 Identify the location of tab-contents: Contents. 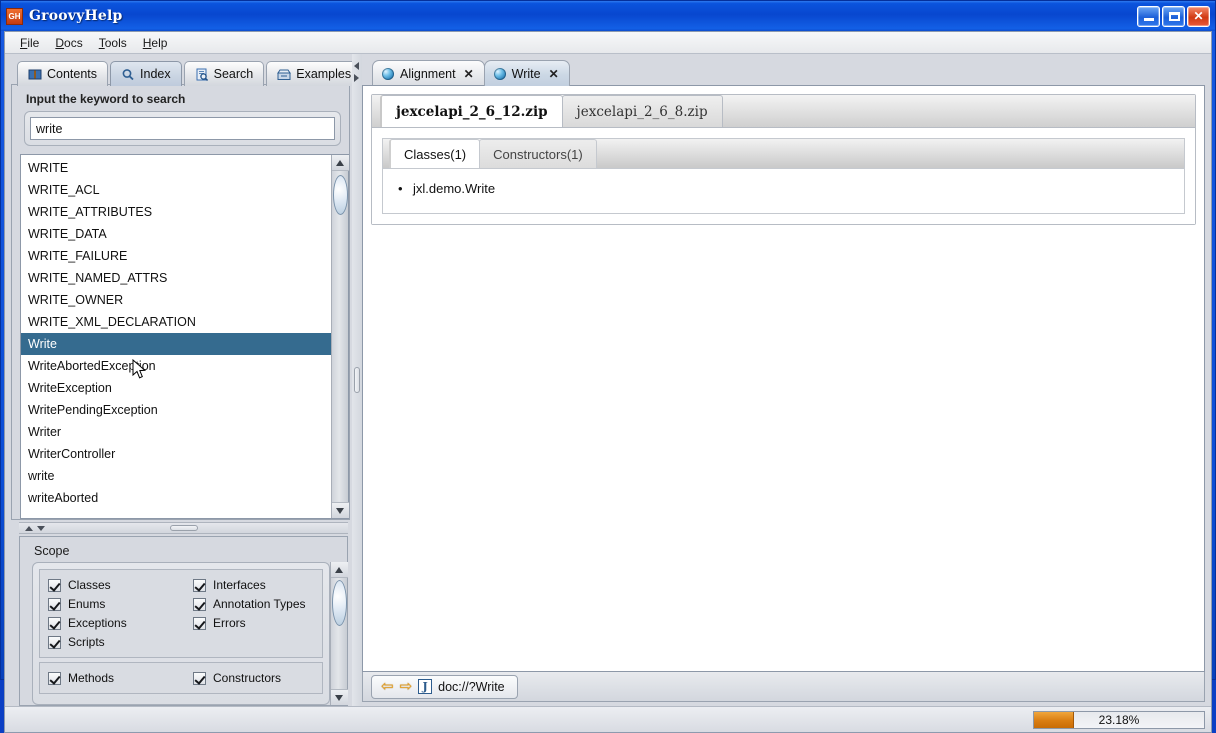
(62, 73).